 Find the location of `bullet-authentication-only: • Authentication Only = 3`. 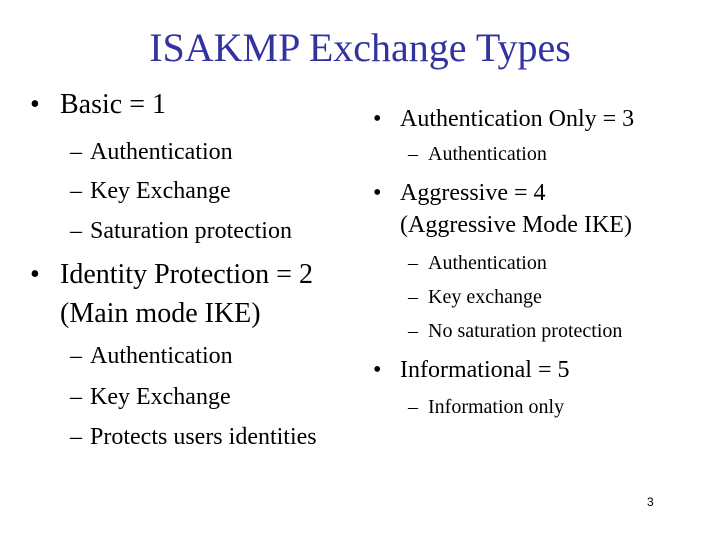

bullet-authentication-only: • Authentication Only = 3 is located at coordinates (503, 119).